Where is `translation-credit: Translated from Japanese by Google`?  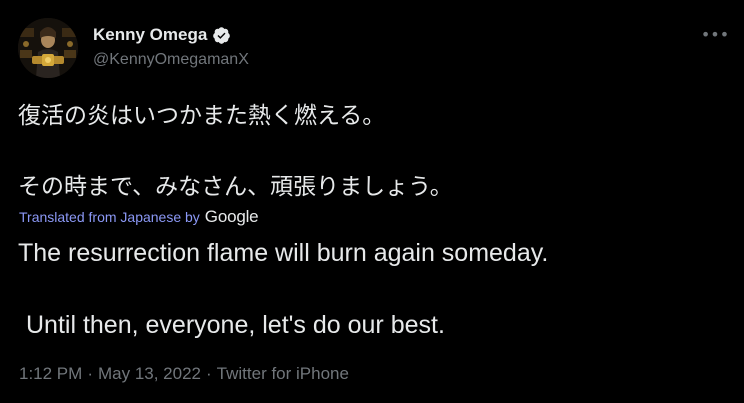 translation-credit: Translated from Japanese by Google is located at coordinates (139, 217).